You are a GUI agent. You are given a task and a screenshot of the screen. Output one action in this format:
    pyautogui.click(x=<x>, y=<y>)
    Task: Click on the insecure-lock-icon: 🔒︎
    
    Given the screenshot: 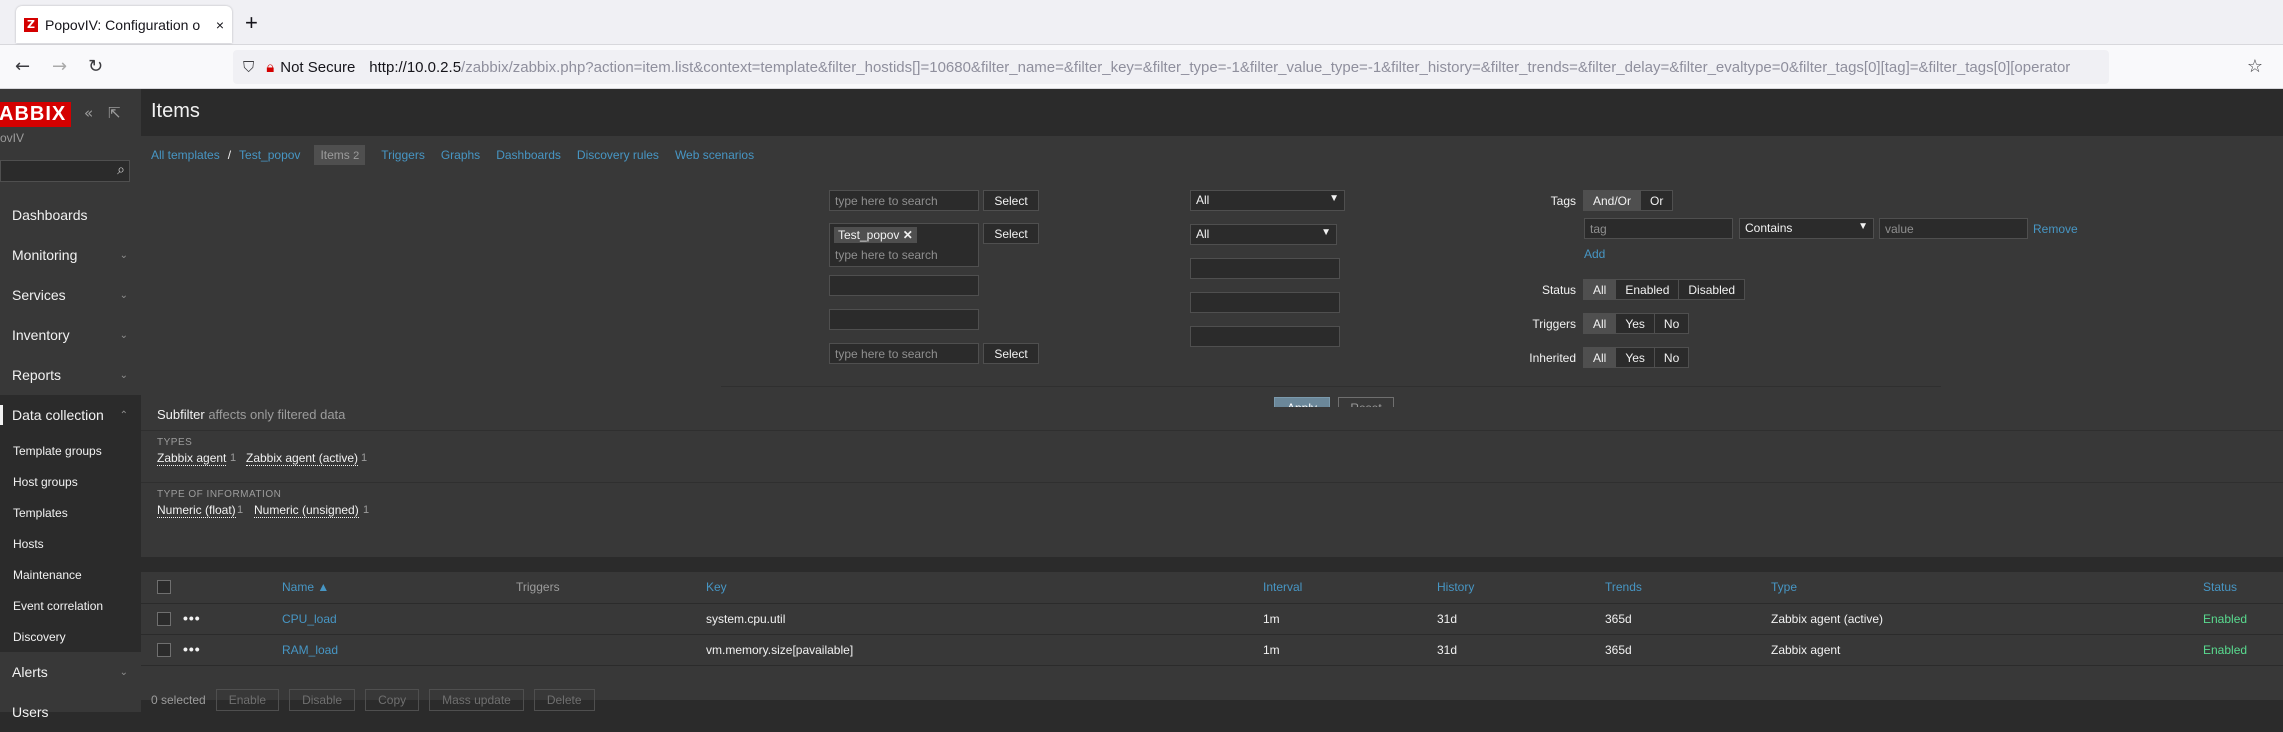 What is the action you would take?
    pyautogui.click(x=270, y=67)
    